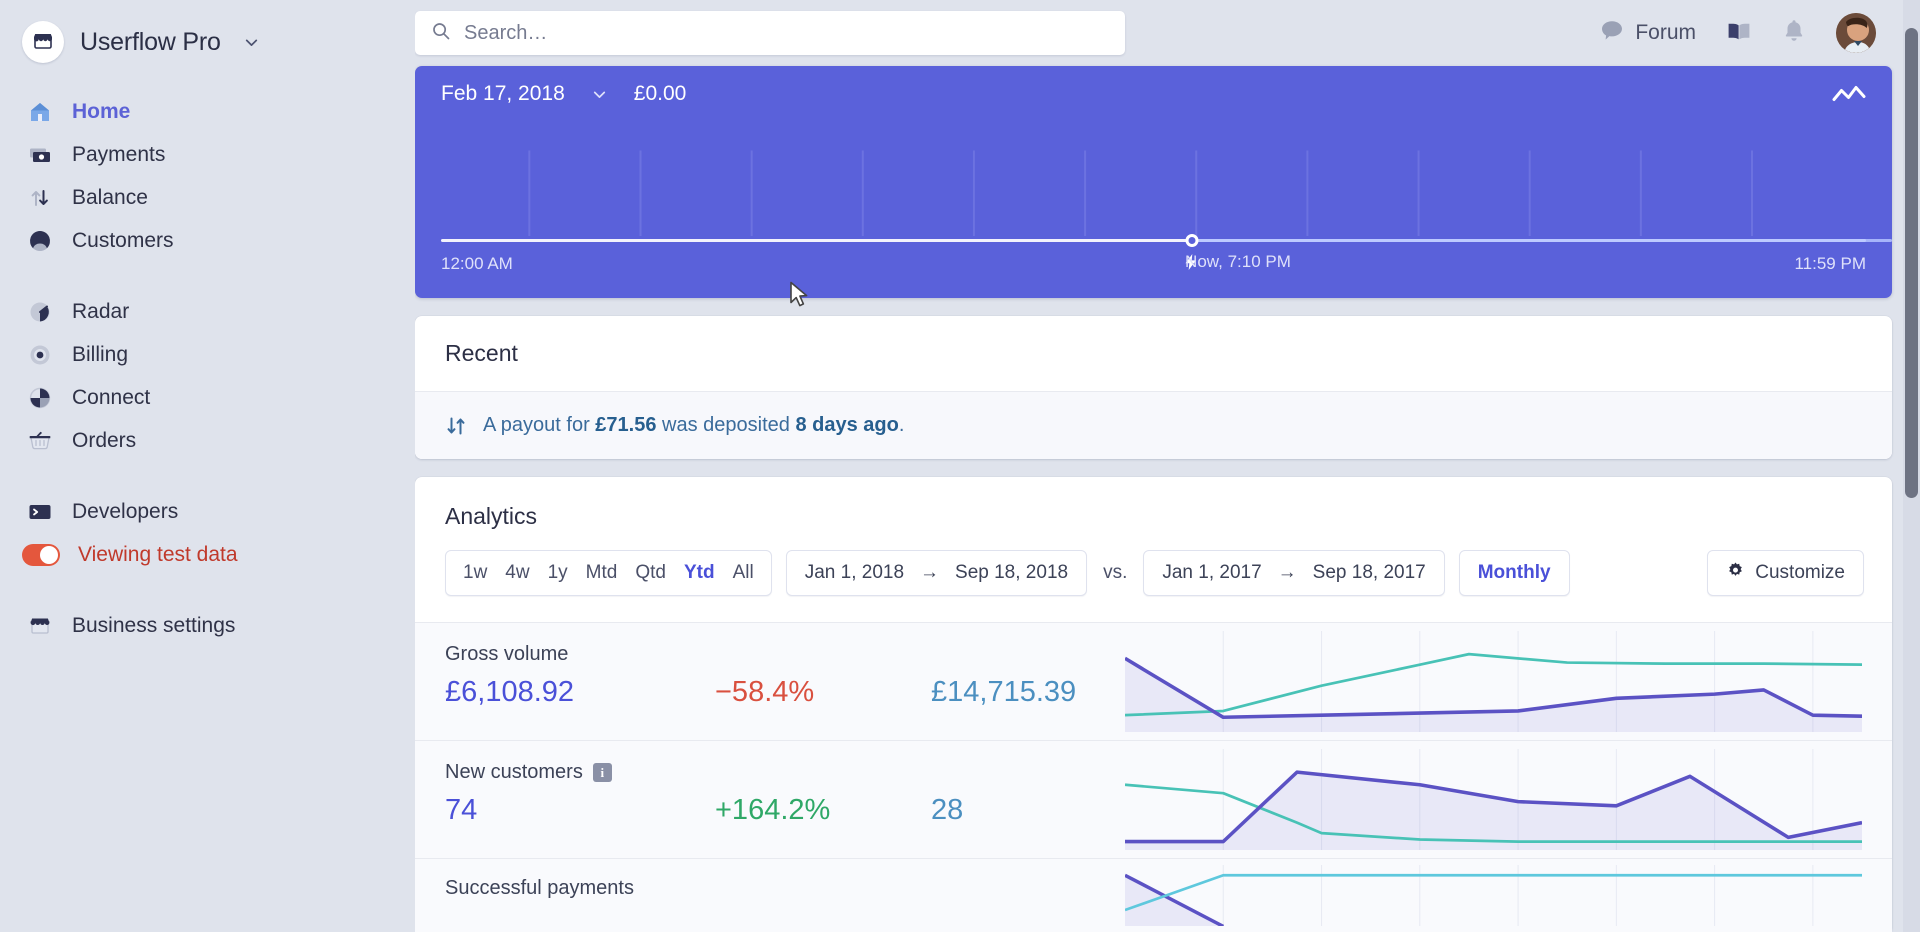 The image size is (1920, 932). What do you see at coordinates (207, 311) in the screenshot?
I see `sidebar-item-radar: Radar` at bounding box center [207, 311].